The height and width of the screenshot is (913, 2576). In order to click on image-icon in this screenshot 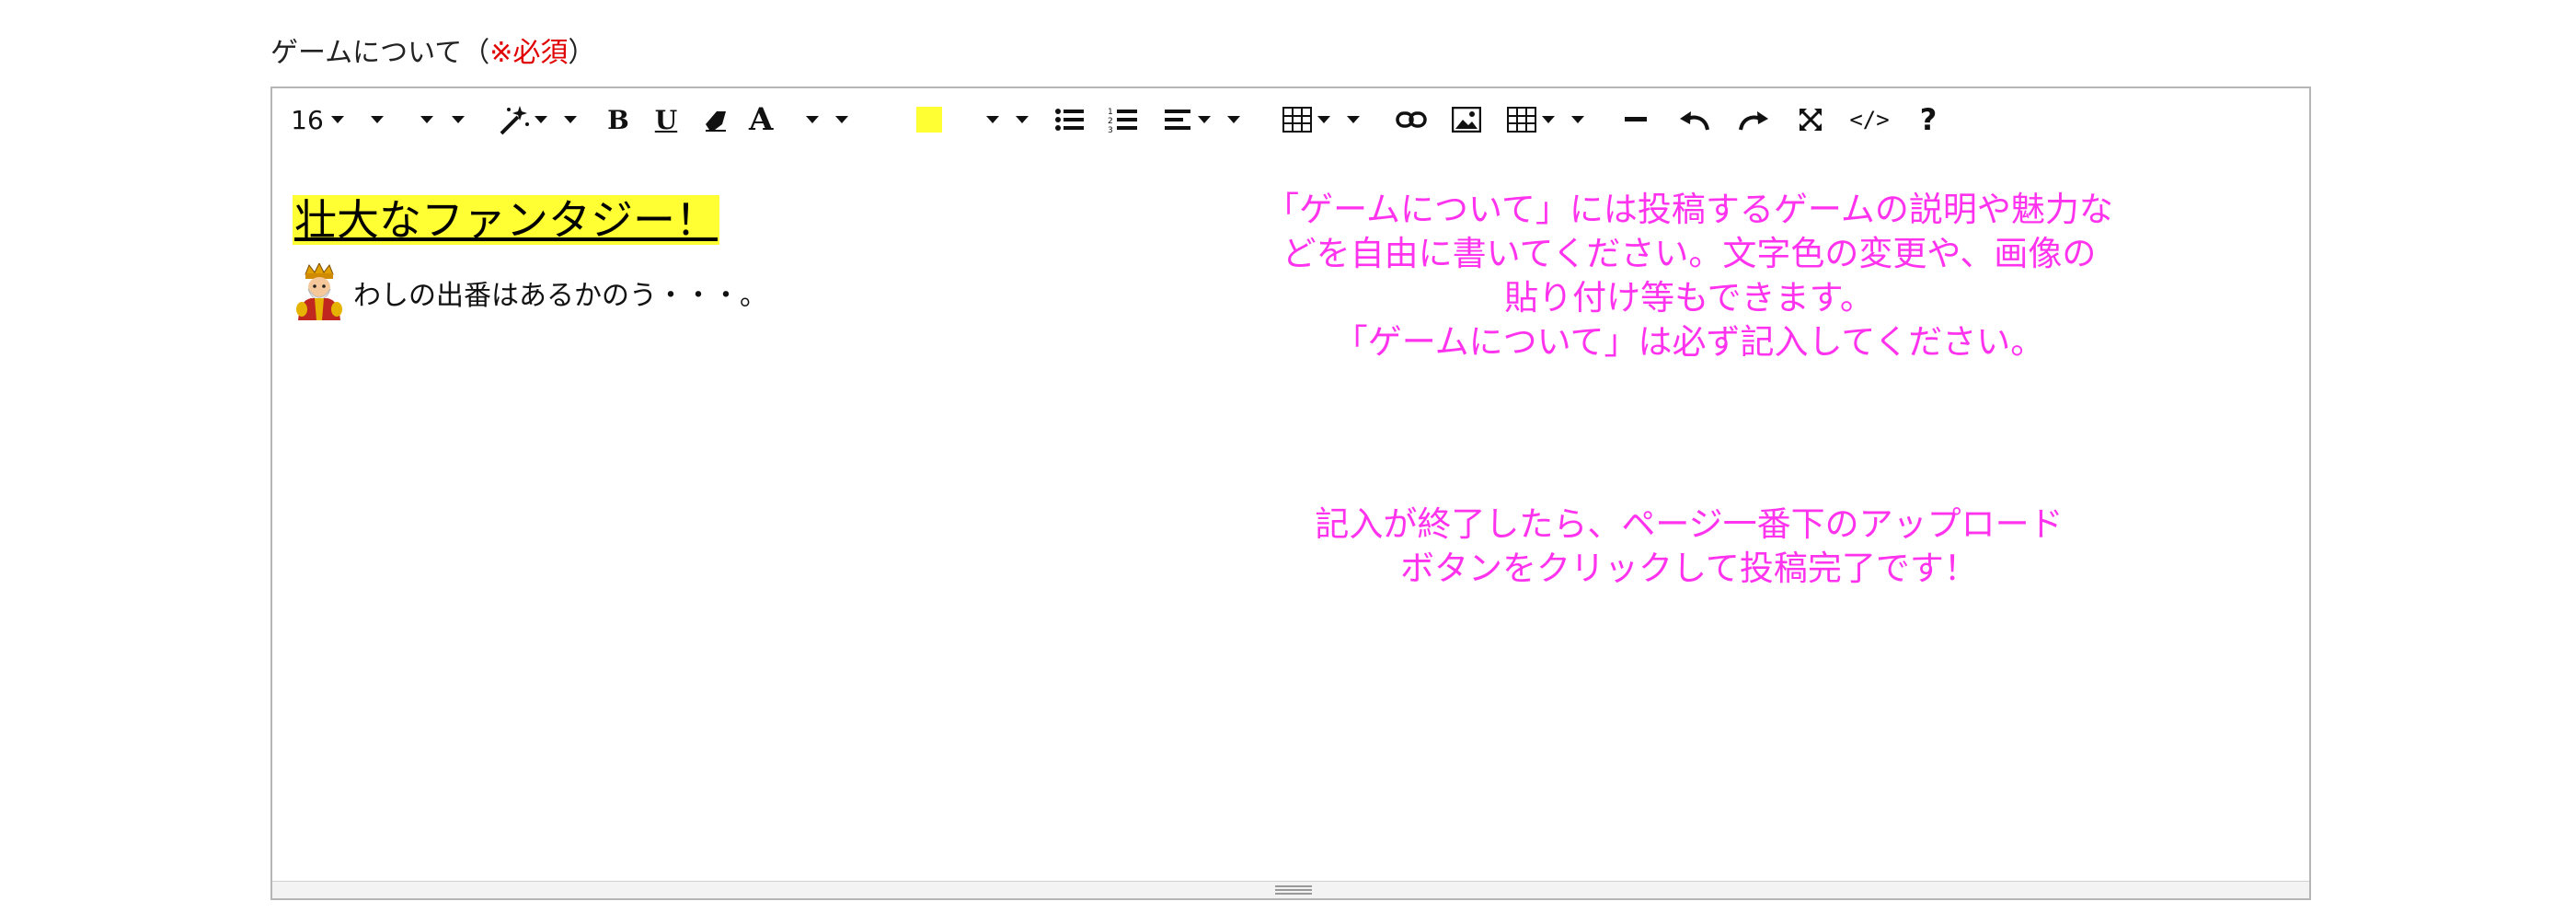, I will do `click(1466, 120)`.